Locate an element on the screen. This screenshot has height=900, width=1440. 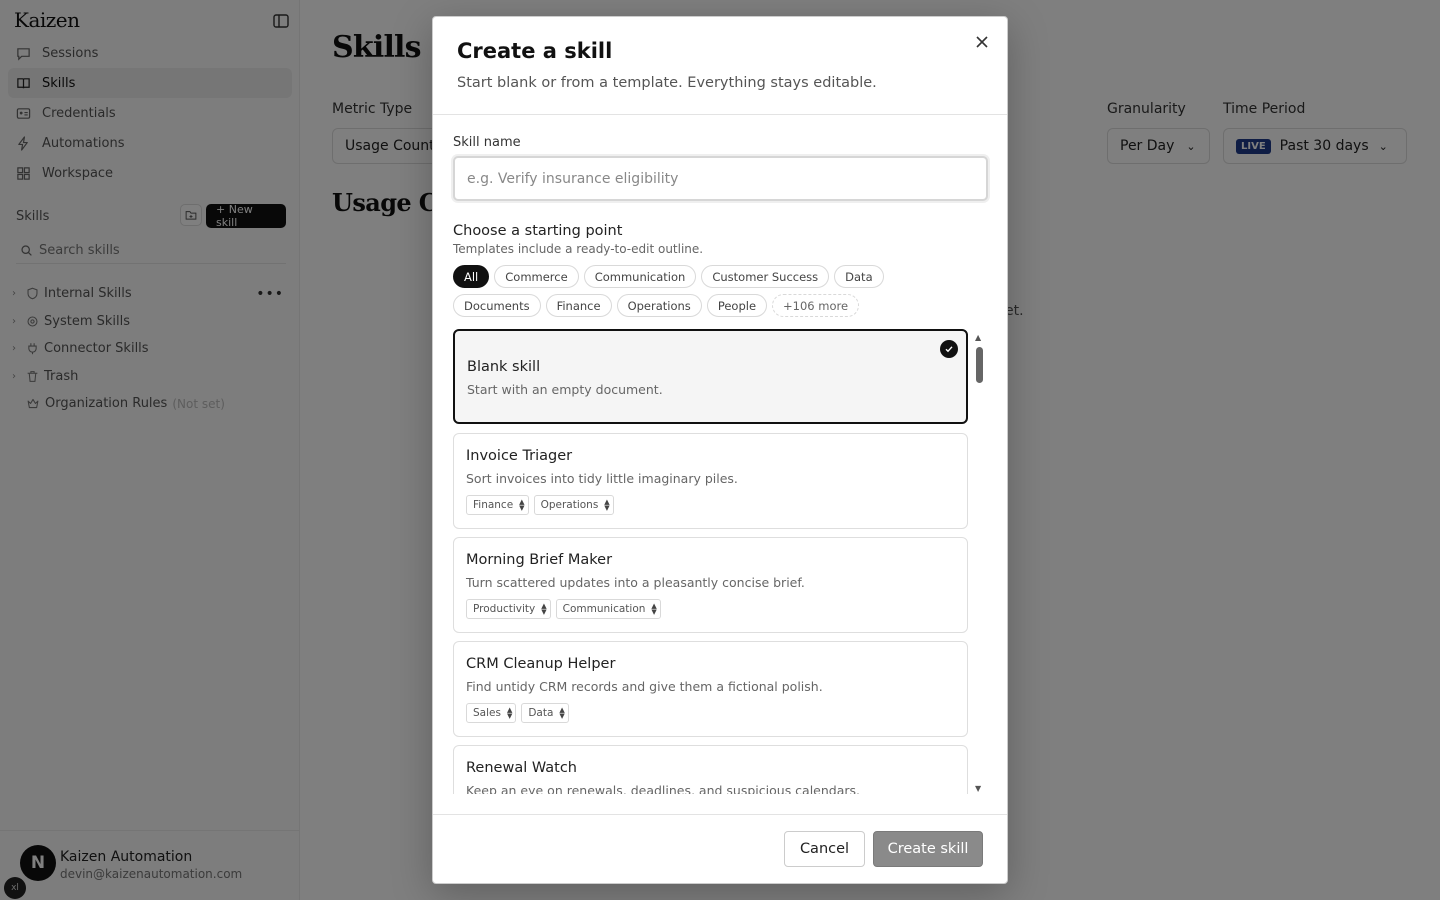
tag-communication: Communication ▲ ▼ is located at coordinates (608, 609).